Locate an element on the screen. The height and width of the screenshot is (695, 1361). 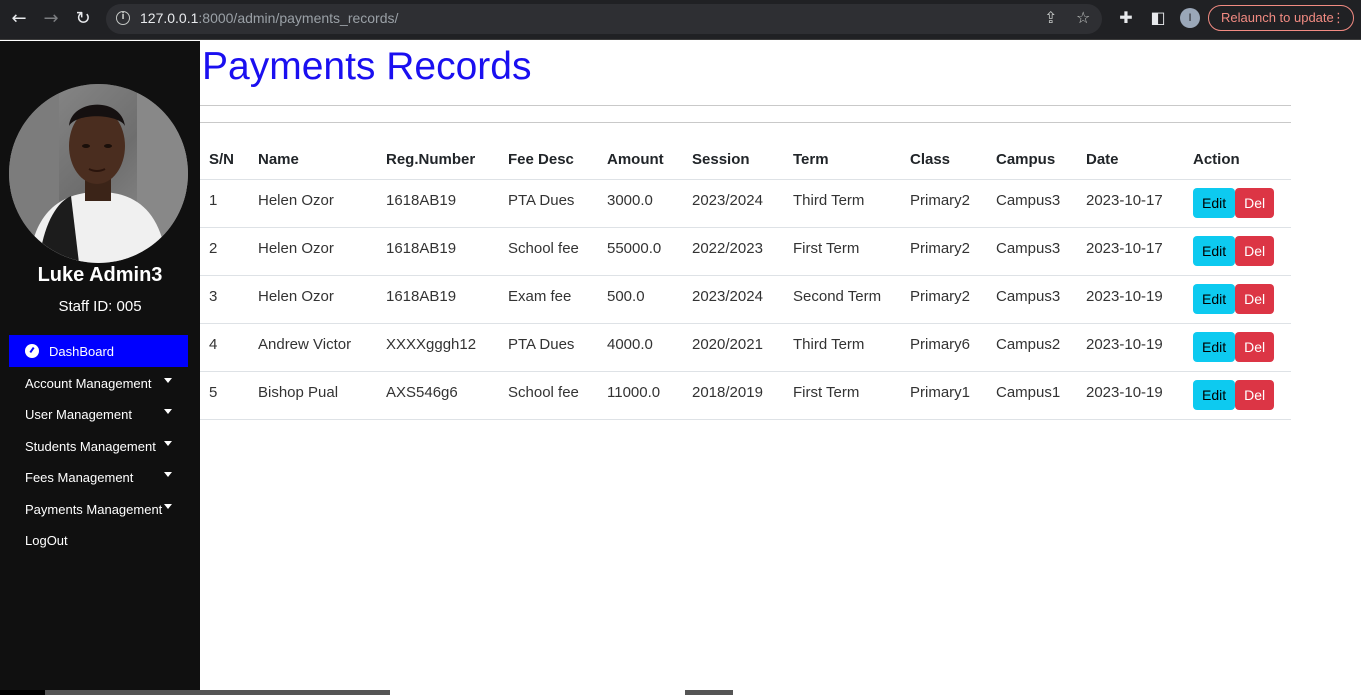
sidebar-item-label: Students Management is located at coordinates (90, 446).